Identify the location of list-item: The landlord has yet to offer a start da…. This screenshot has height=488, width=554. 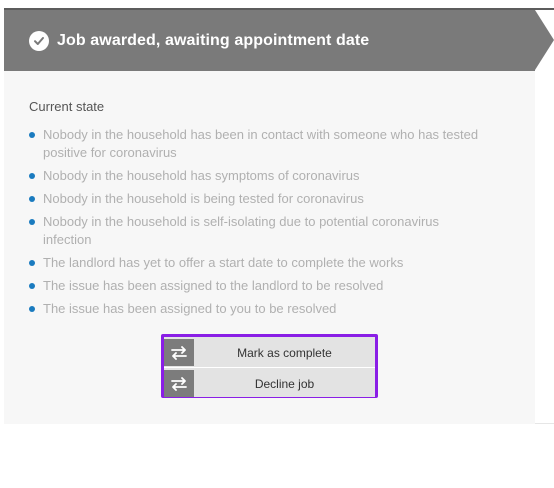
(254, 263).